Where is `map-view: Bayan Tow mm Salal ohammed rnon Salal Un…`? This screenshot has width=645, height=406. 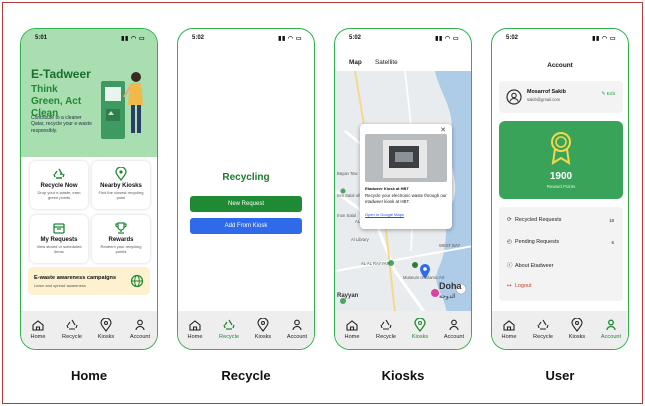
map-view: Bayan Tow mm Salal ohammed rnon Salal Un… is located at coordinates (403, 192).